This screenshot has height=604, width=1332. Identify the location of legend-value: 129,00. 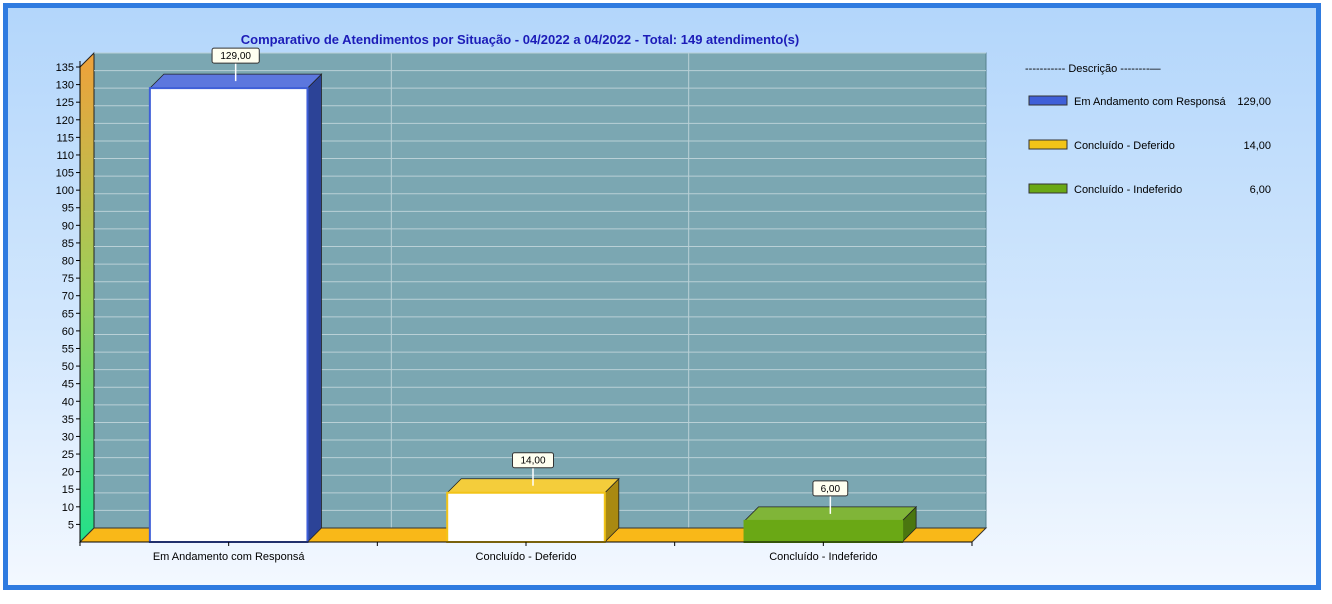
(1254, 102).